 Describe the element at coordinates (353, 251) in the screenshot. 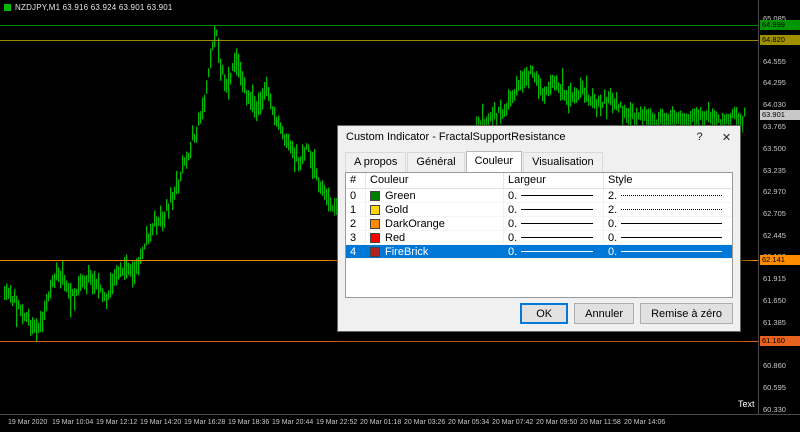

I see `row-index: 4` at that location.